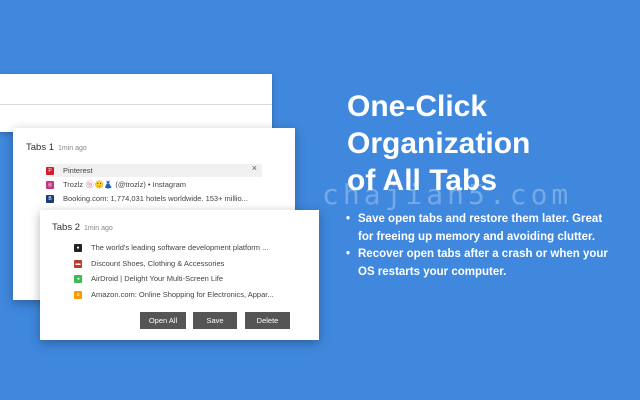 This screenshot has width=640, height=400. I want to click on saved-tab-title: Pinterest, so click(78, 170).